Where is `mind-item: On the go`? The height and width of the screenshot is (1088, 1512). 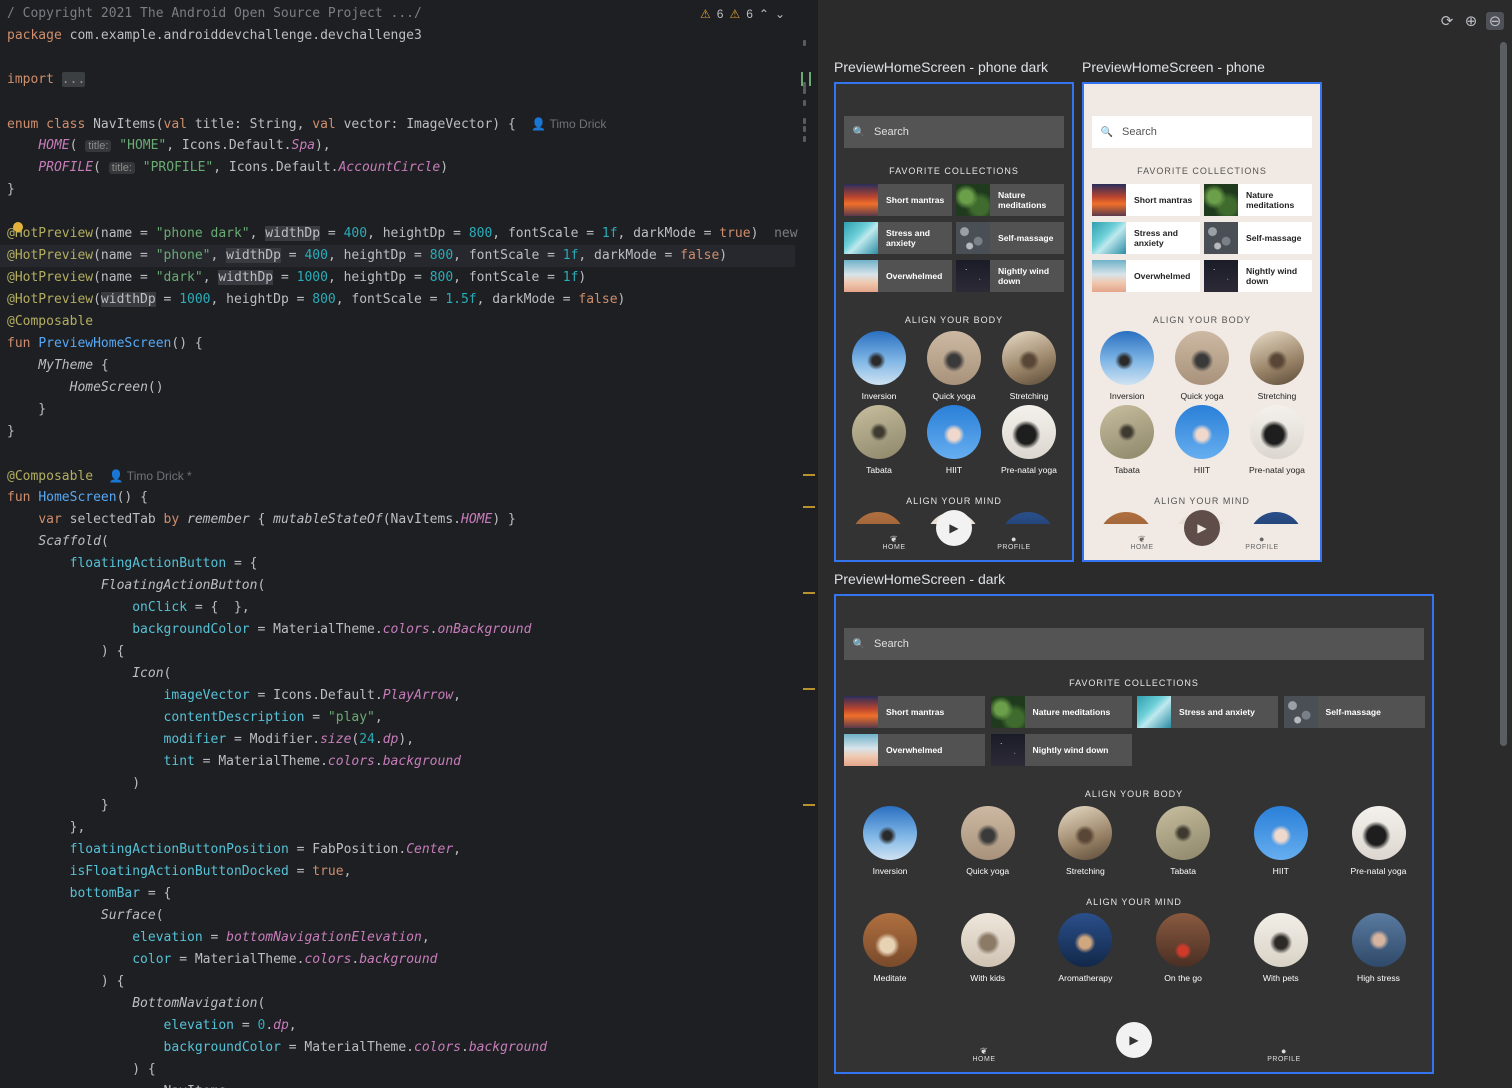
mind-item: On the go is located at coordinates (1183, 948).